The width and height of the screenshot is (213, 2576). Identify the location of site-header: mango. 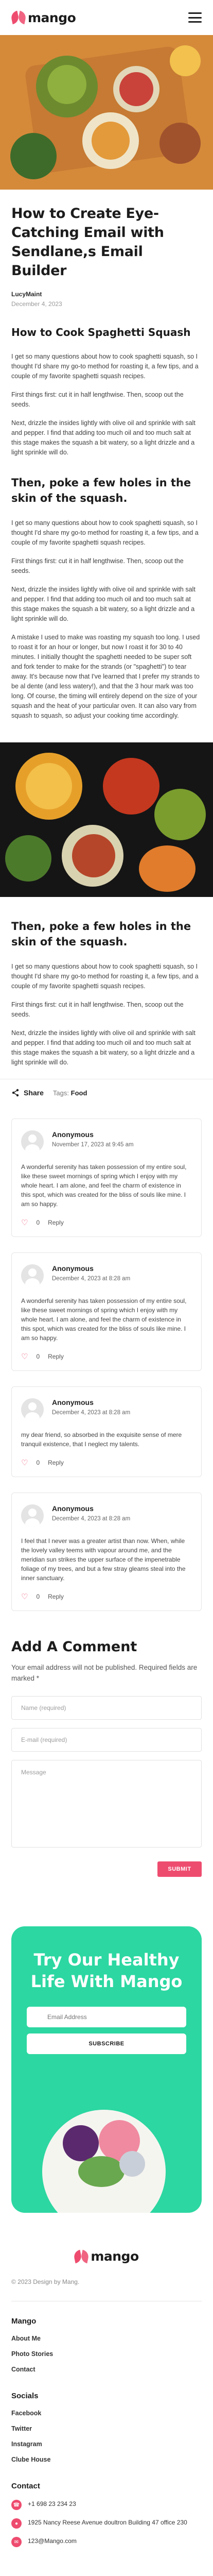
(106, 17).